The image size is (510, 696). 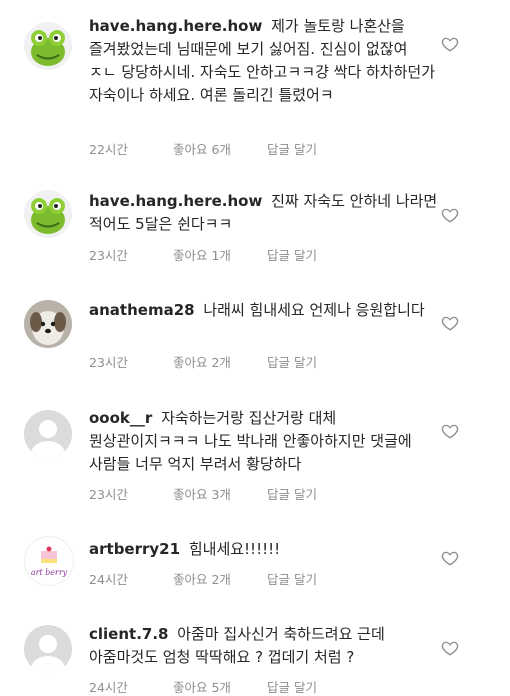 What do you see at coordinates (142, 310) in the screenshot?
I see `comment-username: anathema28` at bounding box center [142, 310].